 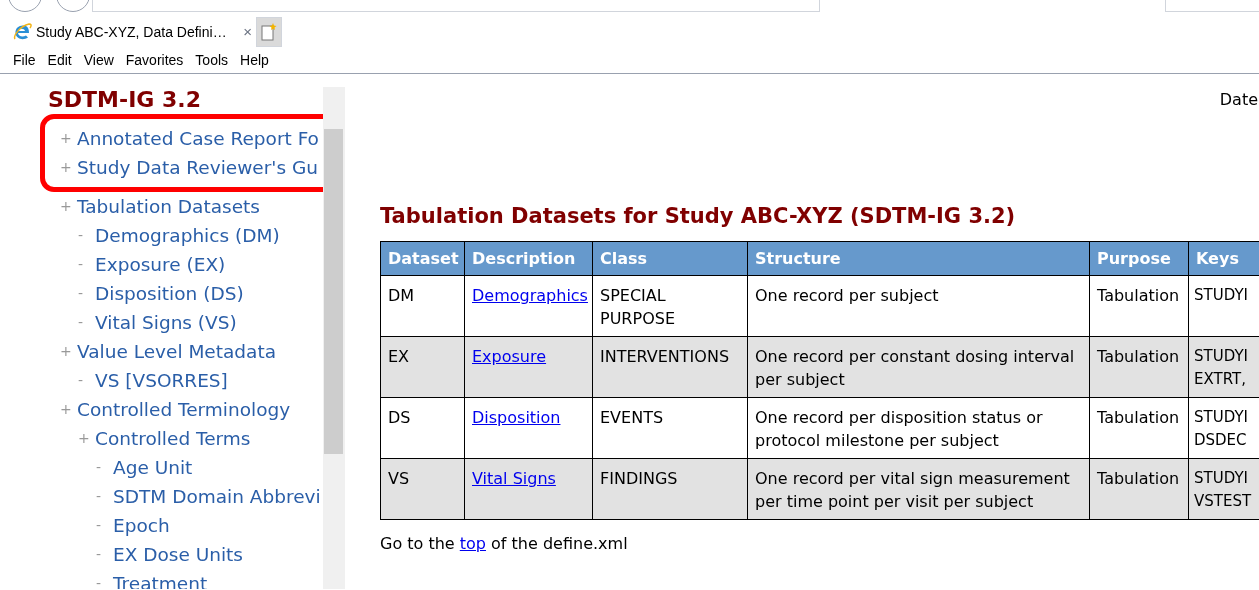 I want to click on menu-item: File, so click(x=24, y=60).